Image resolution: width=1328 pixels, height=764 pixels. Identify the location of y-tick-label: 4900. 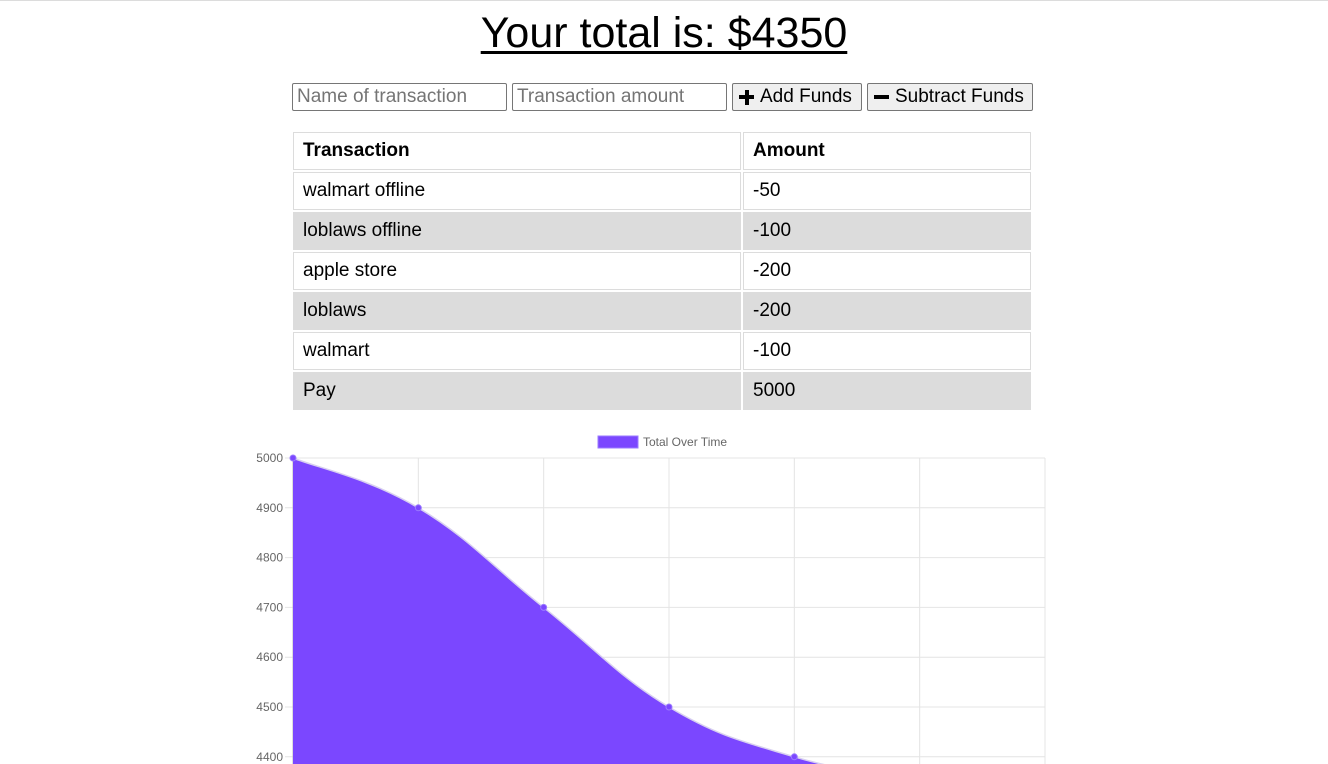
(269, 508).